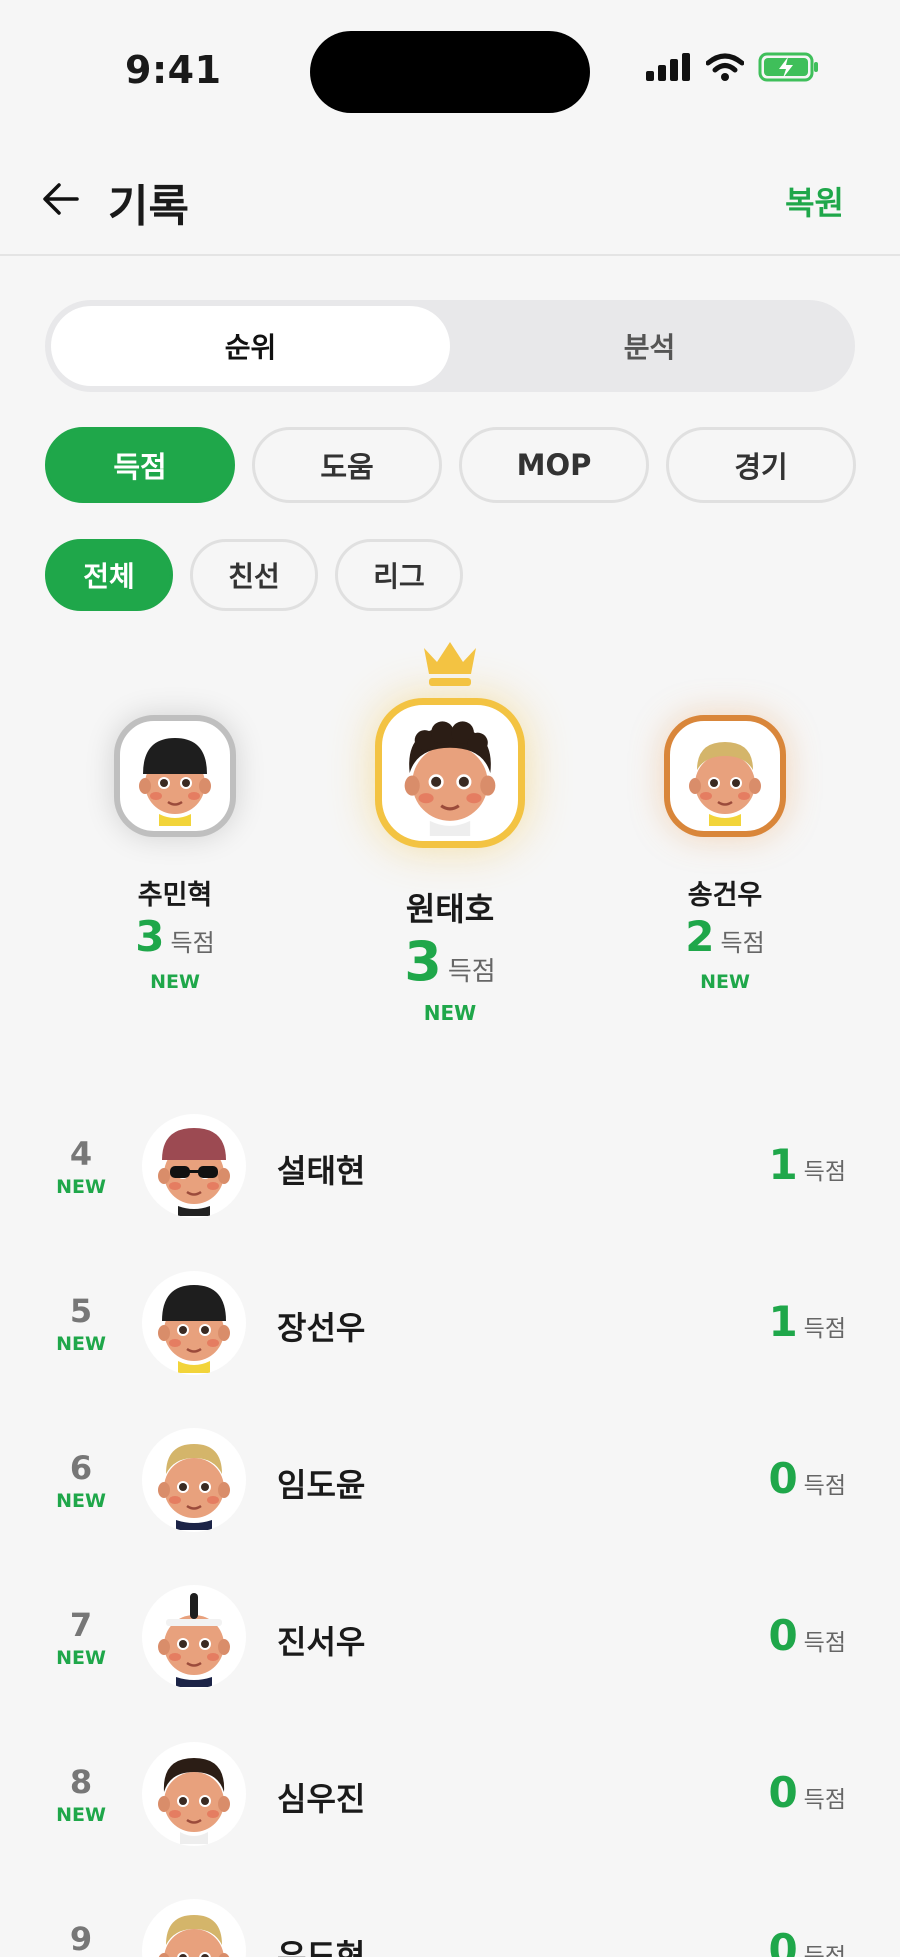  Describe the element at coordinates (321, 1799) in the screenshot. I see `player-name: 심우진` at that location.